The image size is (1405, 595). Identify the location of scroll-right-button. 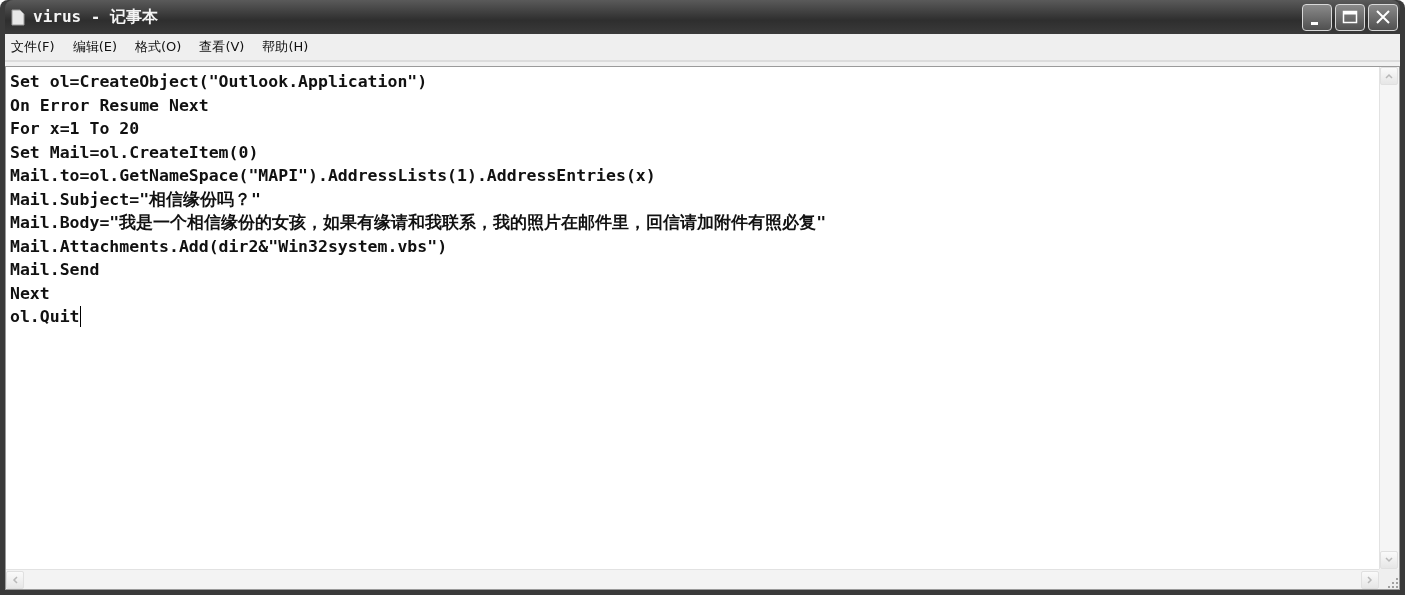
(1370, 579).